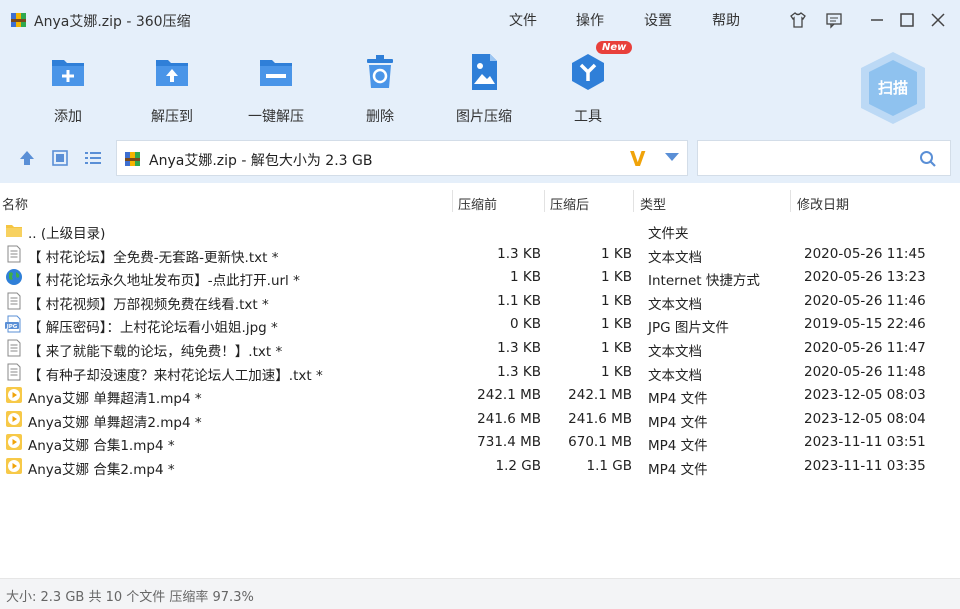  What do you see at coordinates (518, 466) in the screenshot?
I see `file-size-before: 1.2 GB` at bounding box center [518, 466].